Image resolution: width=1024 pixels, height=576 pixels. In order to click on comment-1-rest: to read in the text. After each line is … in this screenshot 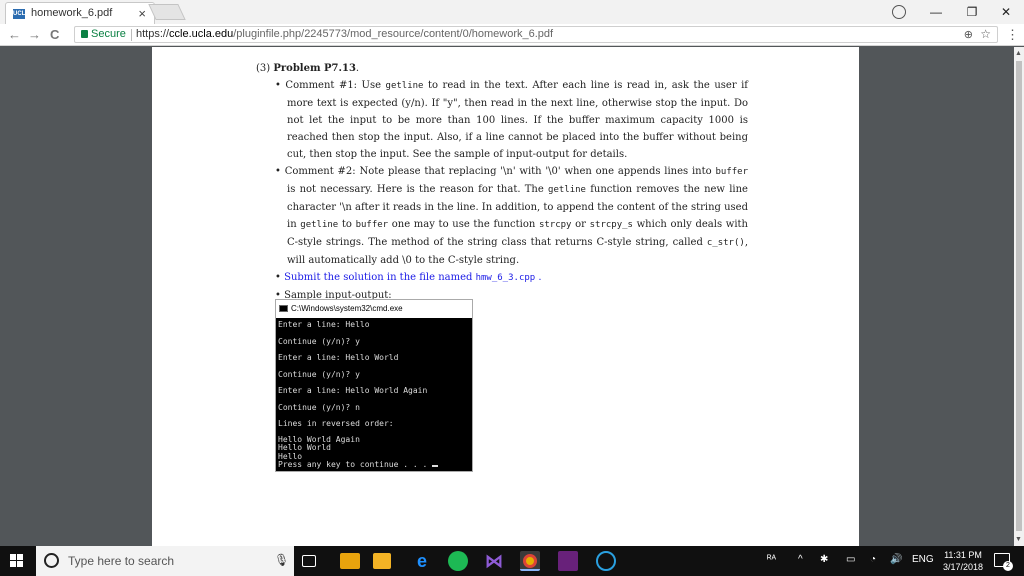, I will do `click(518, 120)`.